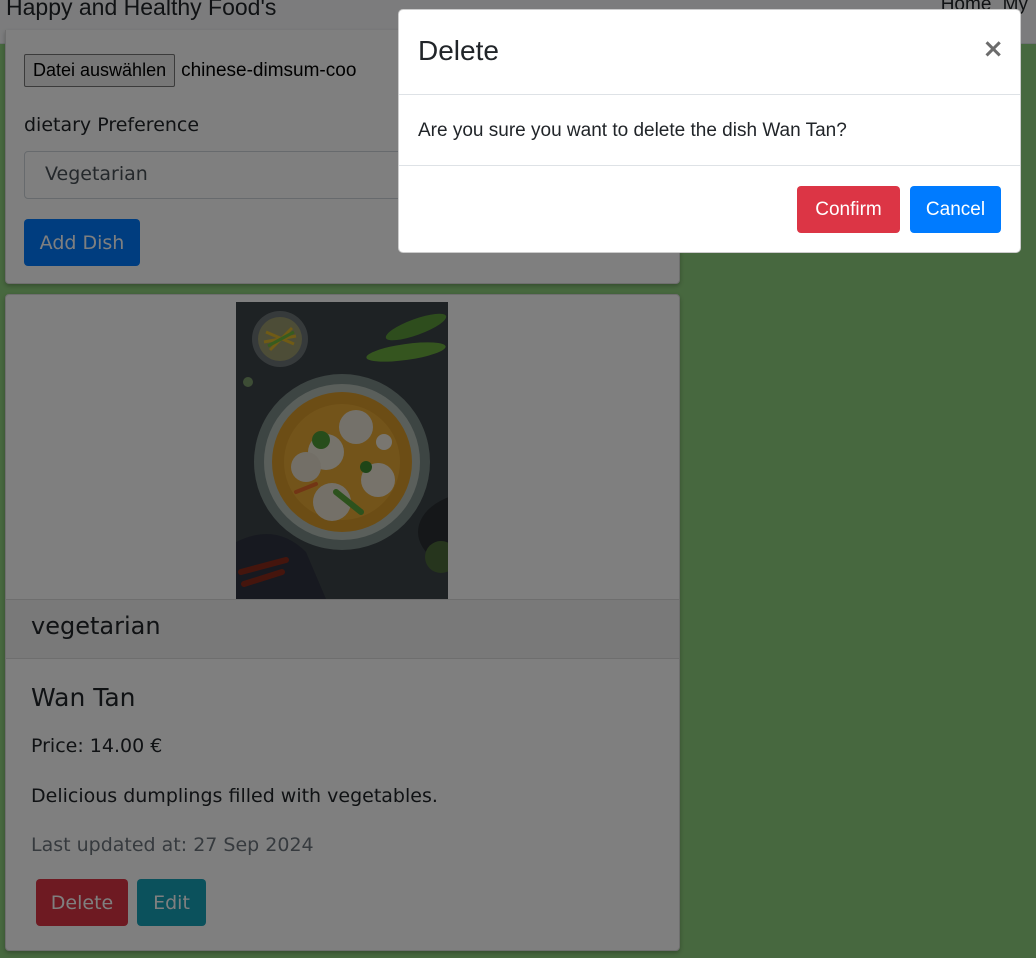 The height and width of the screenshot is (958, 1036). What do you see at coordinates (709, 52) in the screenshot?
I see `modal-header: Delete ×` at bounding box center [709, 52].